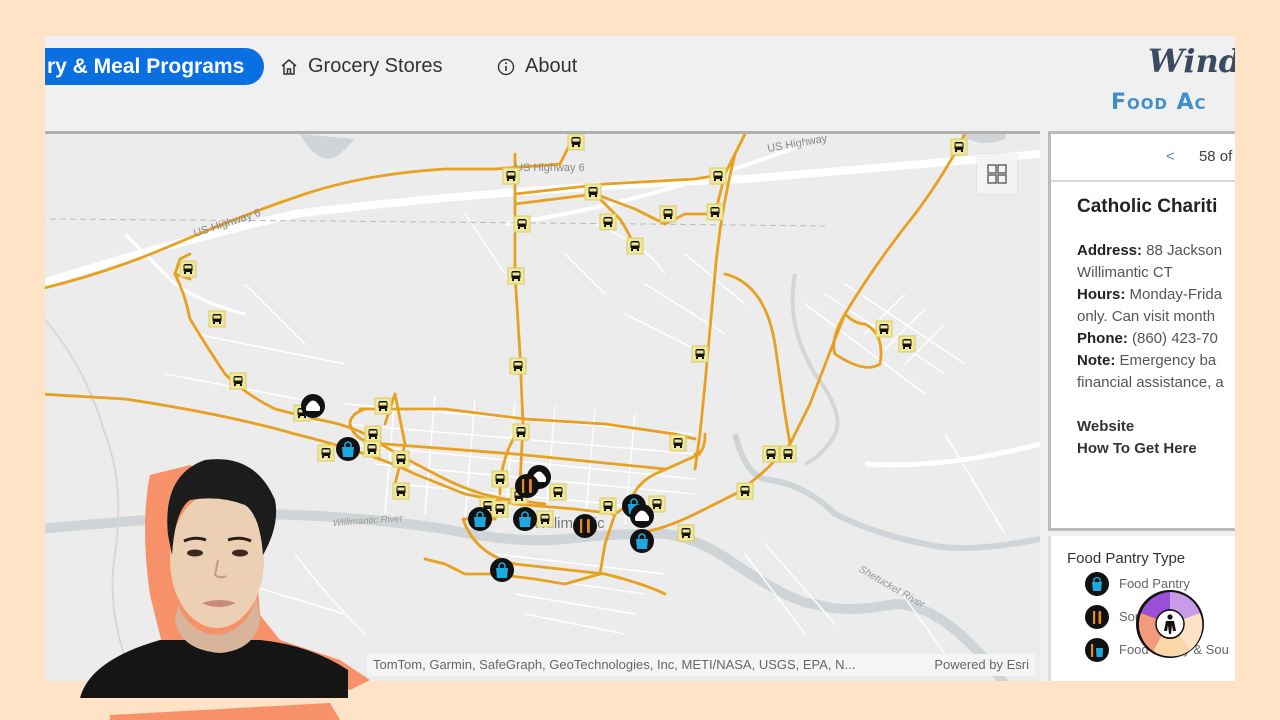  Describe the element at coordinates (1146, 316) in the screenshot. I see `hours-line2: only. Can visit month` at that location.